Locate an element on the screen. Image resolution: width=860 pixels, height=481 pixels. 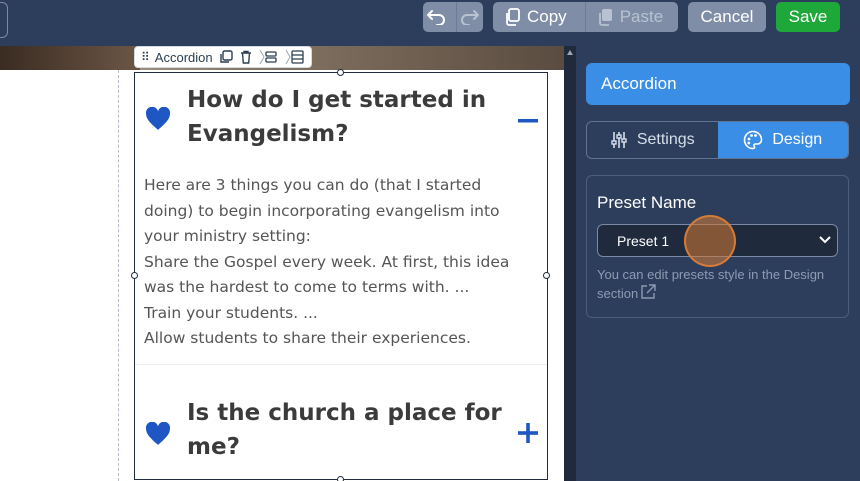
scroll-up-icon is located at coordinates (570, 52).